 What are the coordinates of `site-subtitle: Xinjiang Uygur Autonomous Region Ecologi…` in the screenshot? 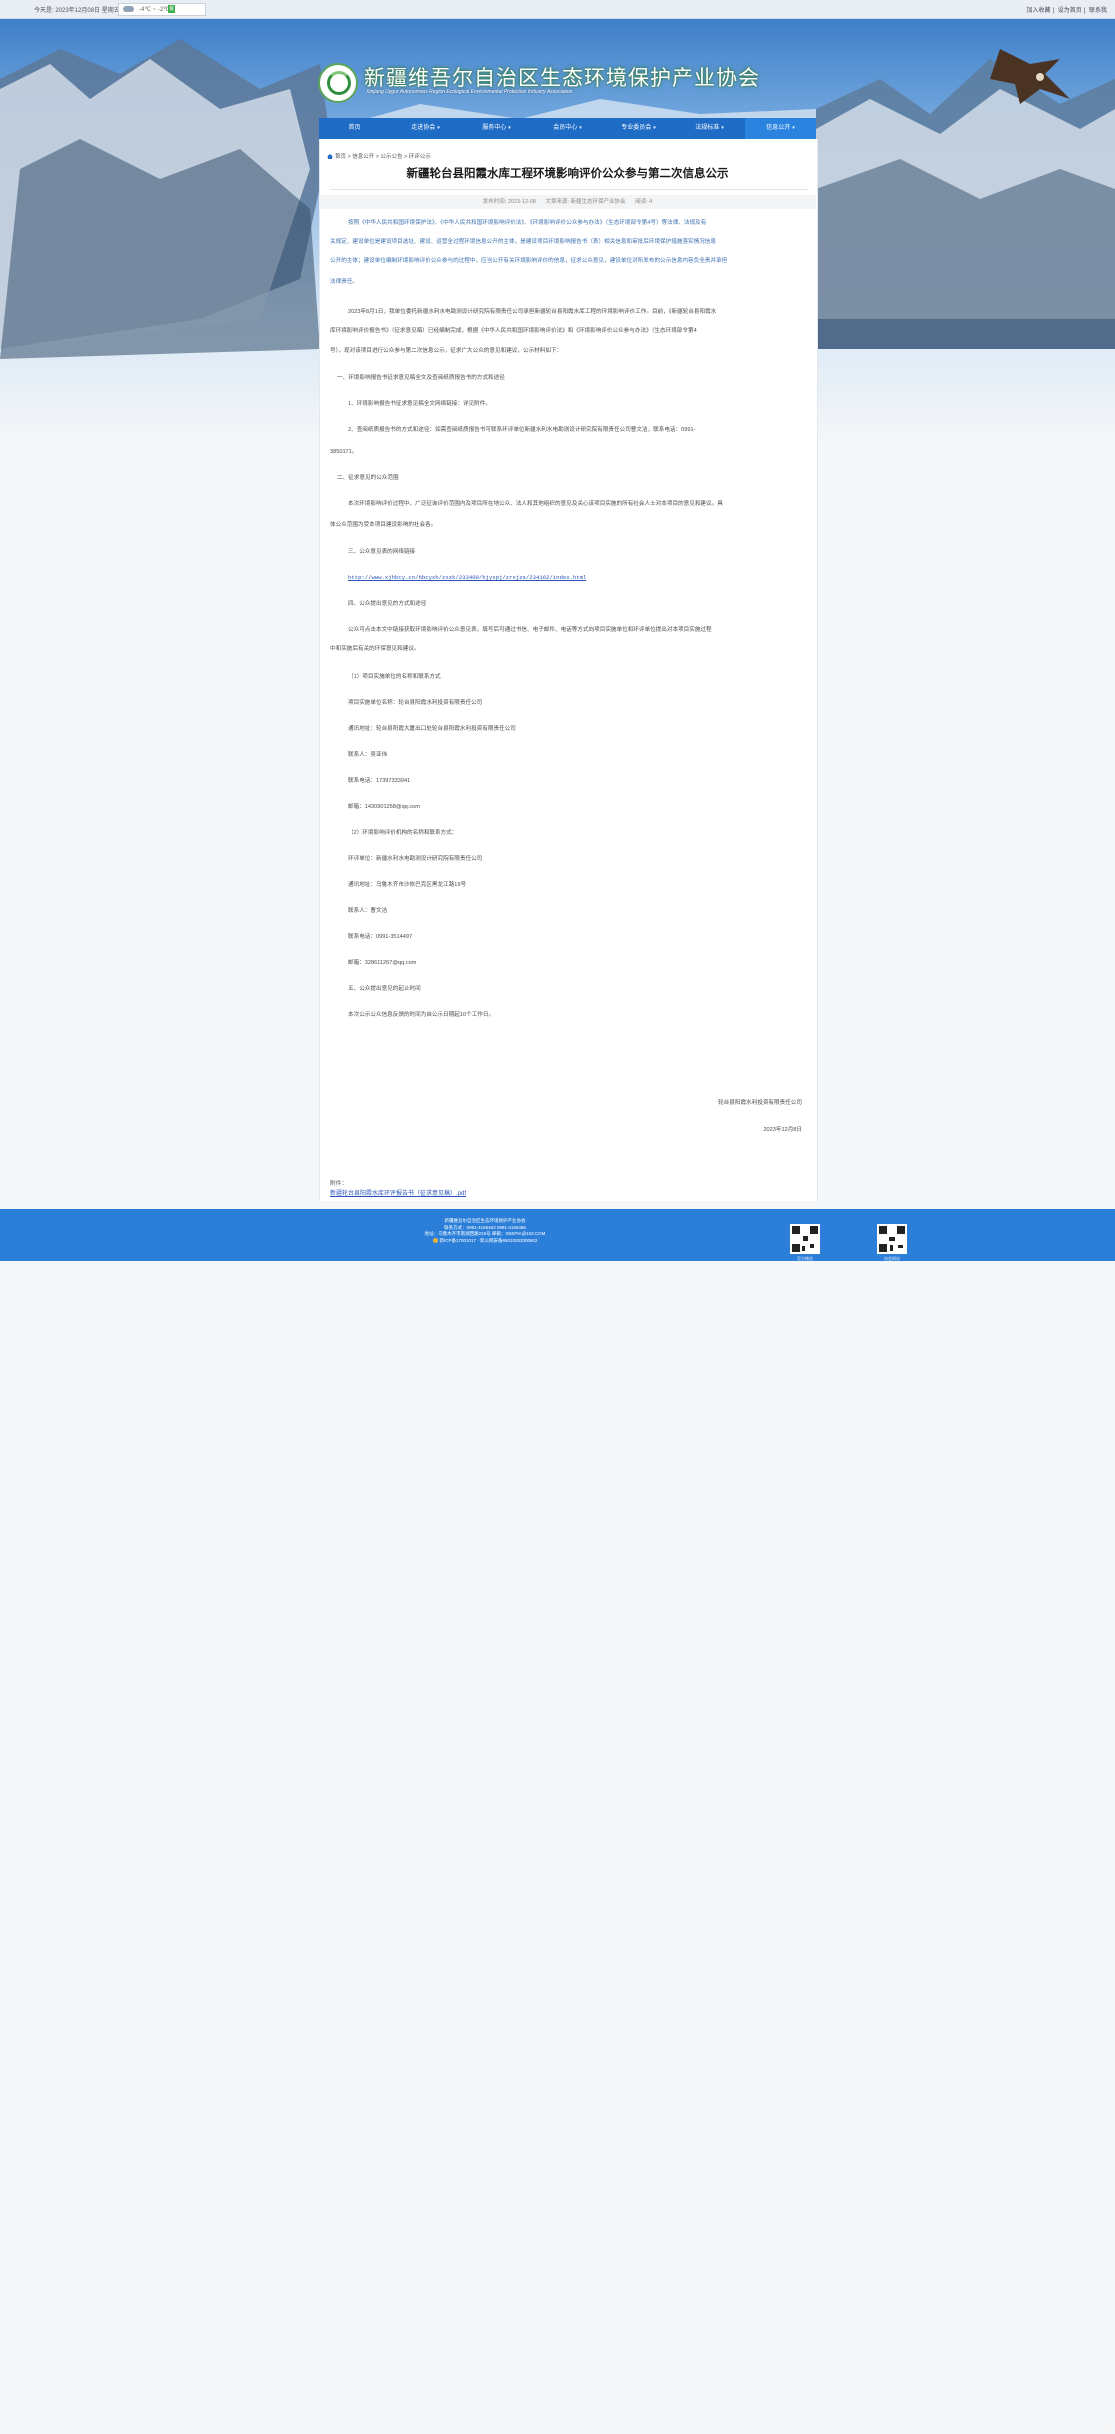 It's located at (469, 92).